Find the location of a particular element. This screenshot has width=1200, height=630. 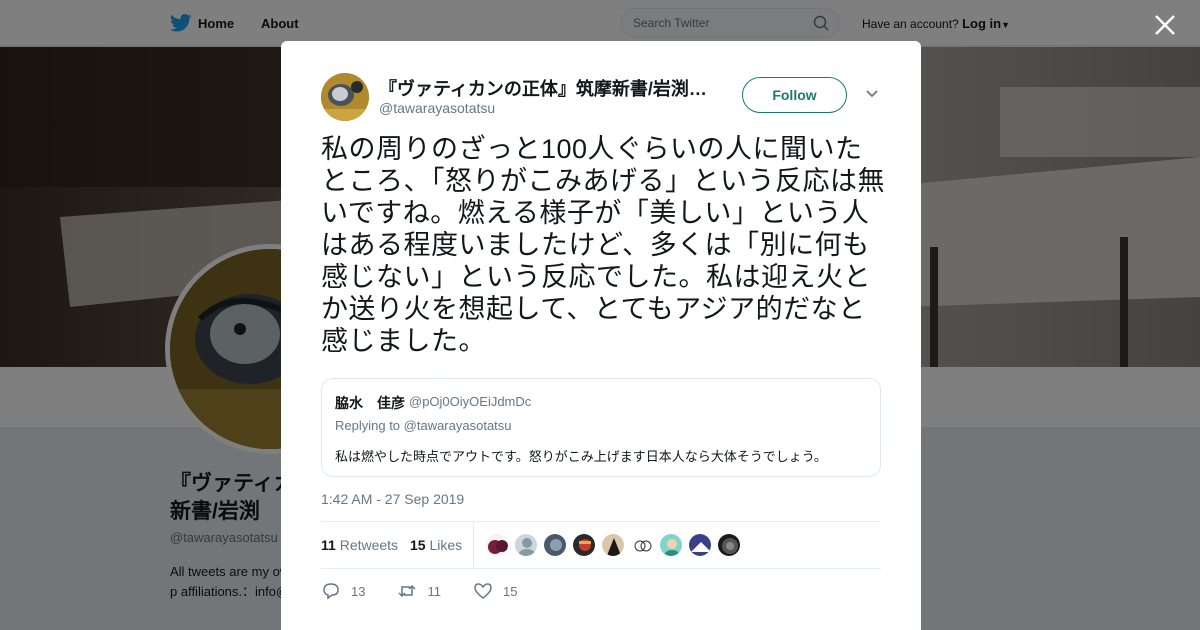

tweet-timestamp: 1:42 AM - 27 Sep 2019 is located at coordinates (392, 499).